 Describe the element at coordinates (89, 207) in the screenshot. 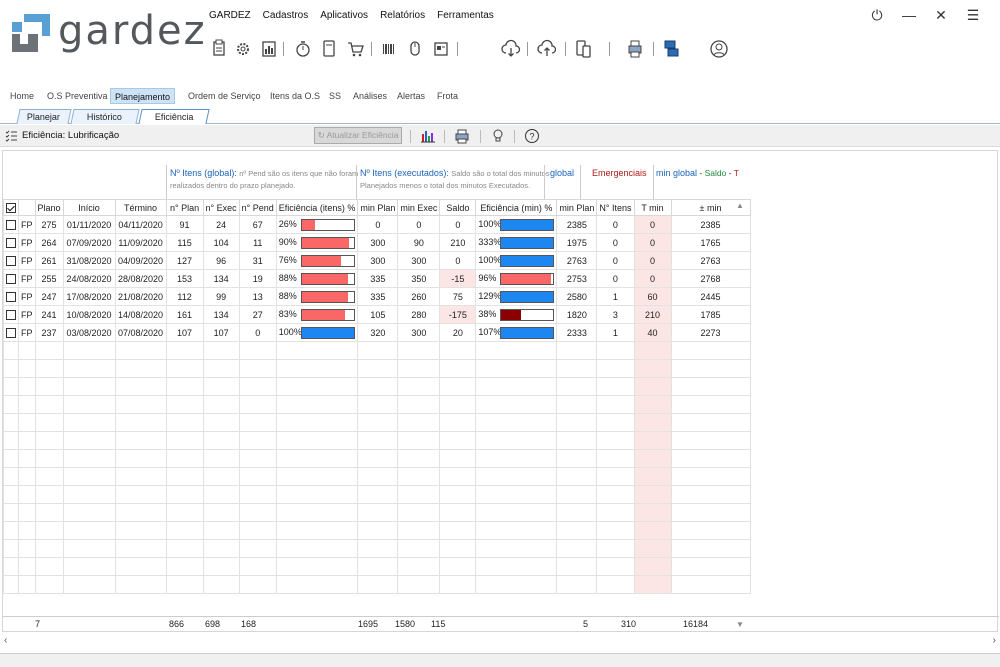

I see `col-inicio: Início` at that location.